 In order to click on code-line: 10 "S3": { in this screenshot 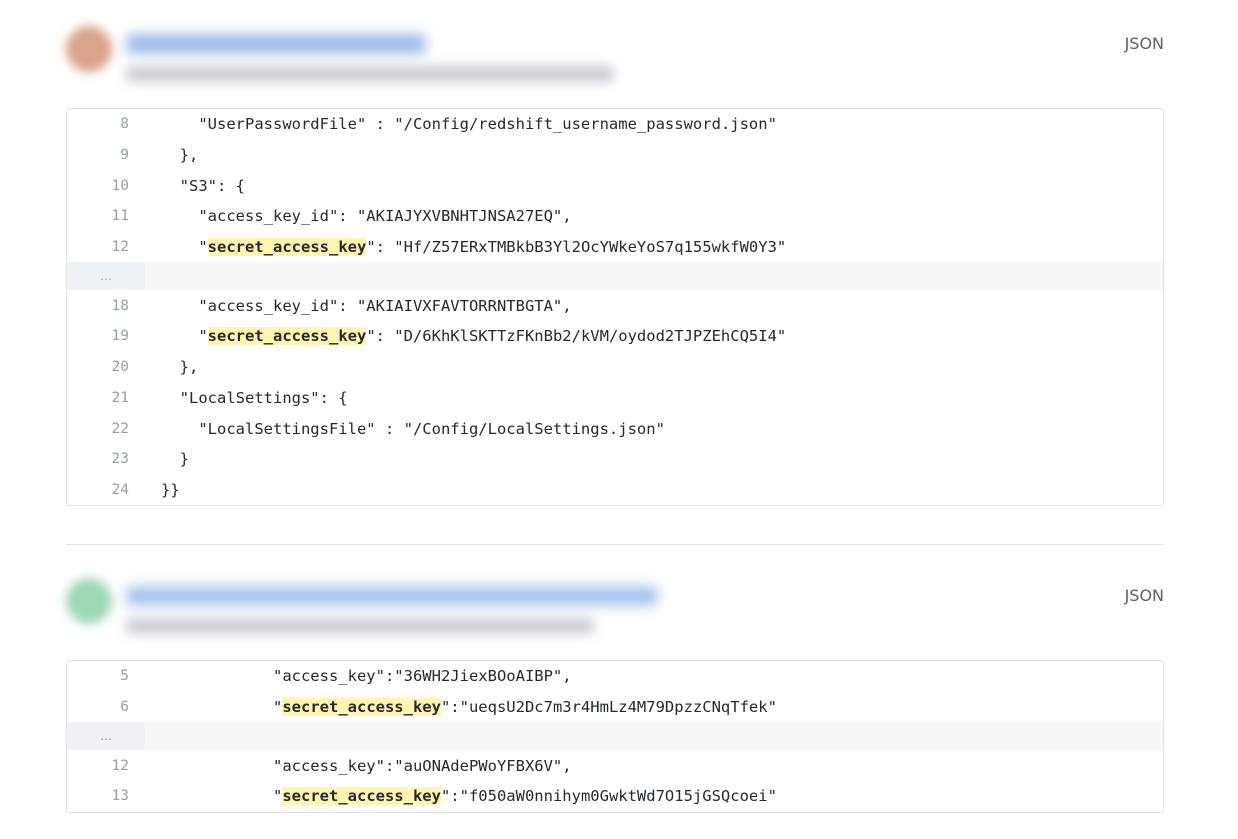, I will do `click(615, 185)`.